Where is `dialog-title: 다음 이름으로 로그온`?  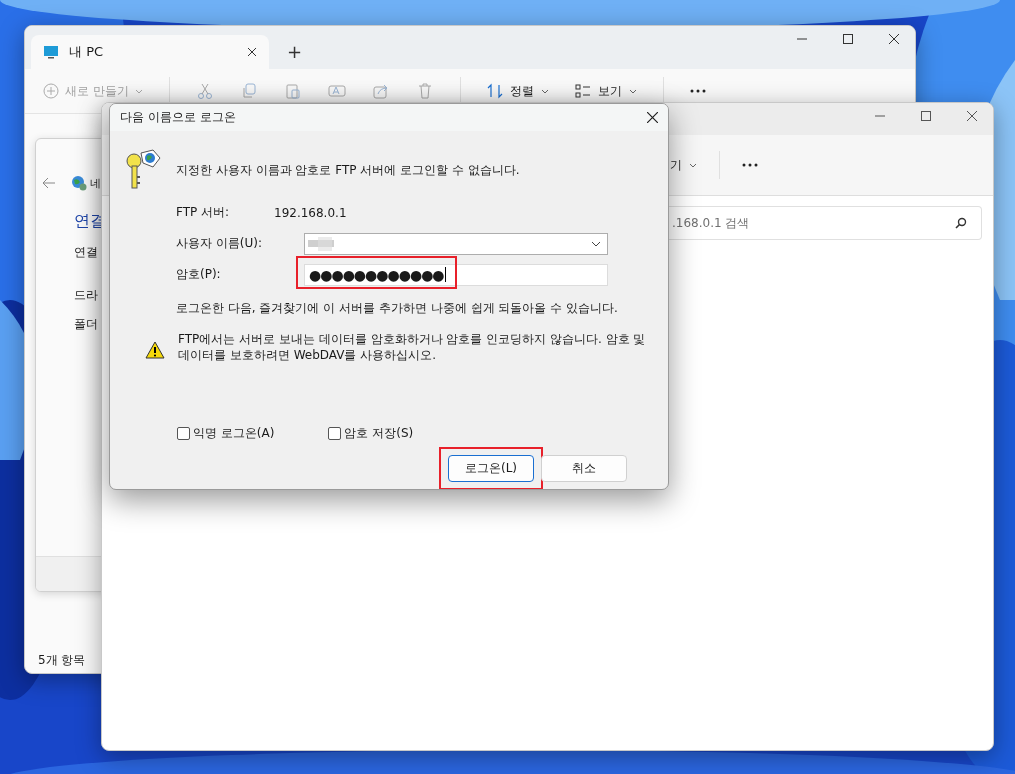
dialog-title: 다음 이름으로 로그온 is located at coordinates (178, 117).